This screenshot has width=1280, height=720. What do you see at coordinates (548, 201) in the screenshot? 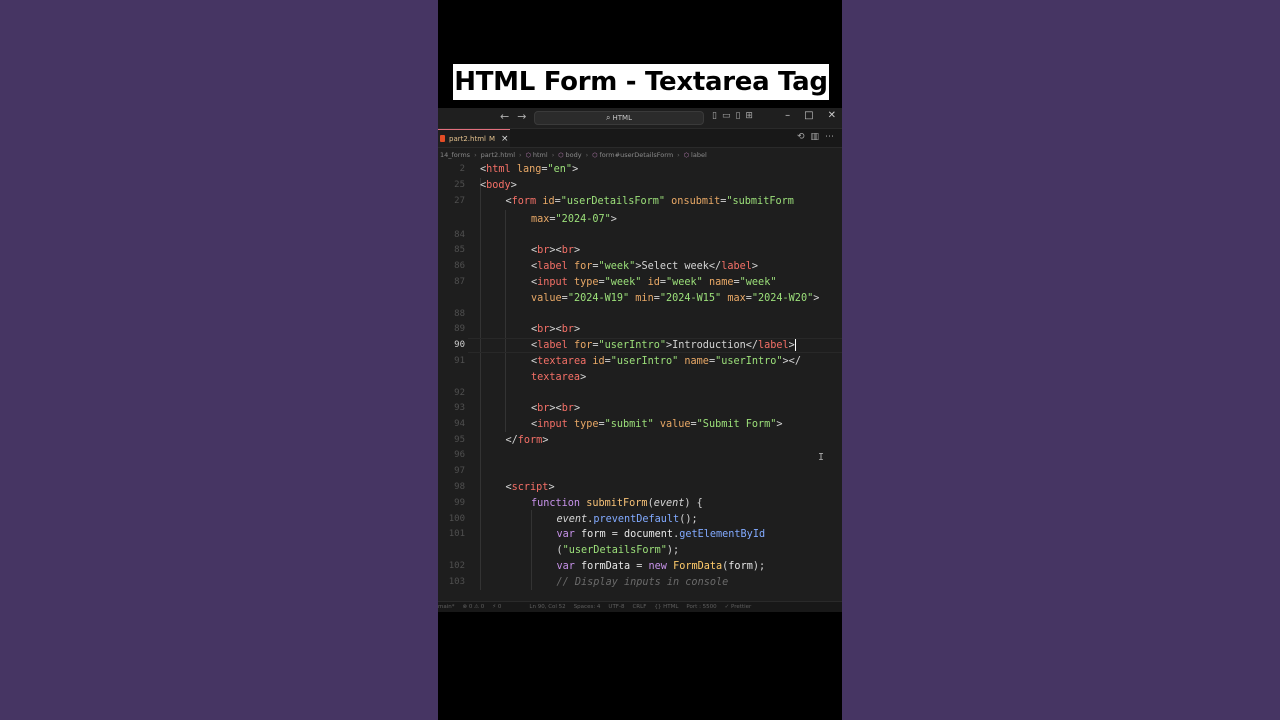
I see `code-token: id` at bounding box center [548, 201].